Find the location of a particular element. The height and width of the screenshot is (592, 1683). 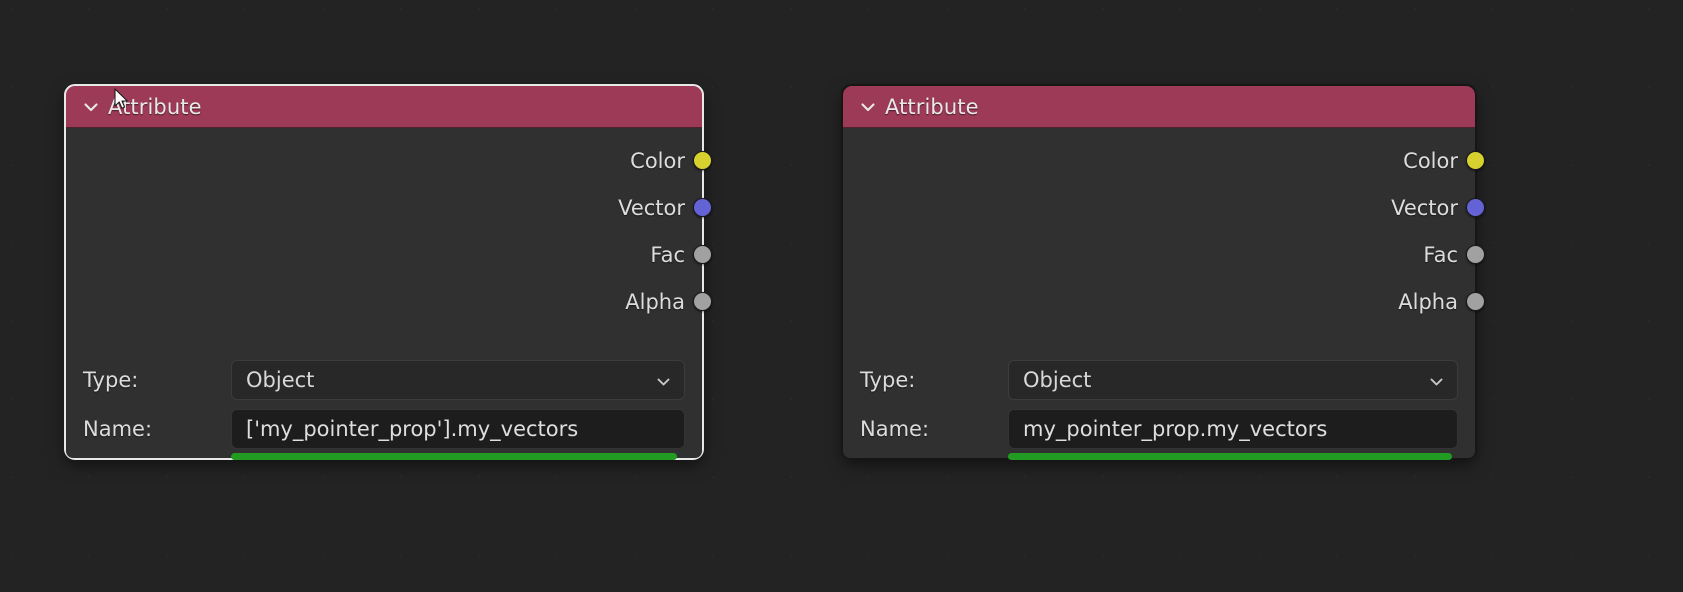

name-control: ['my_pointer_prop'].my_vectors is located at coordinates (458, 434).